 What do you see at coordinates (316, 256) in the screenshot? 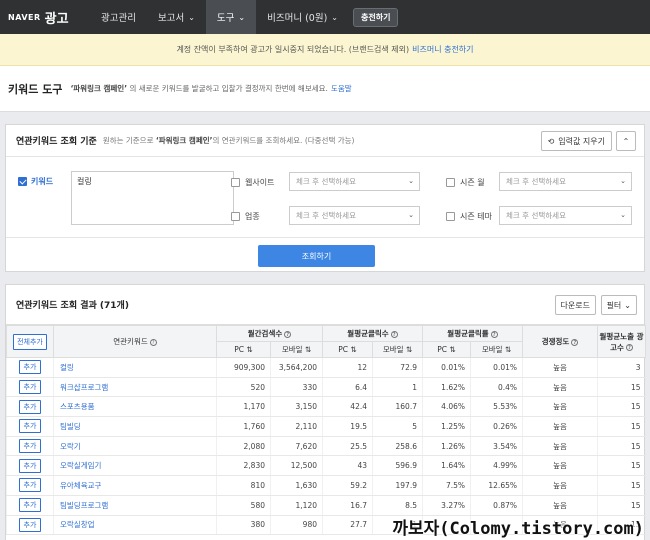
I see `search-button: 조회하기` at bounding box center [316, 256].